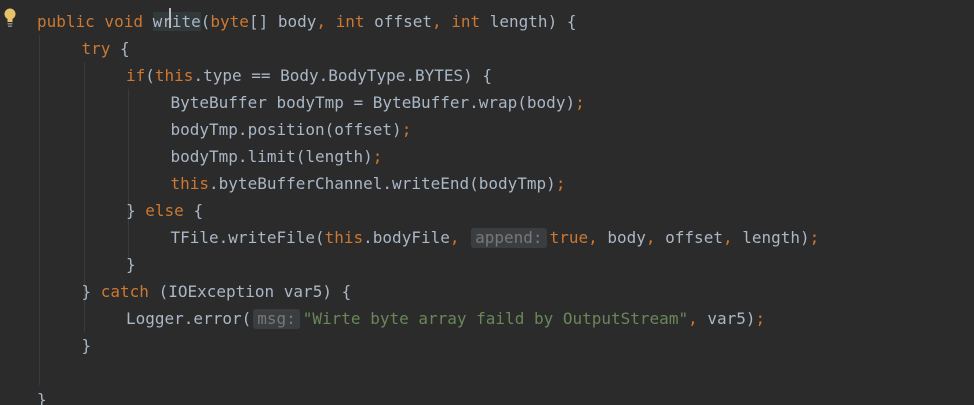 The image size is (974, 405). Describe the element at coordinates (169, 210) in the screenshot. I see `code-token: else` at that location.